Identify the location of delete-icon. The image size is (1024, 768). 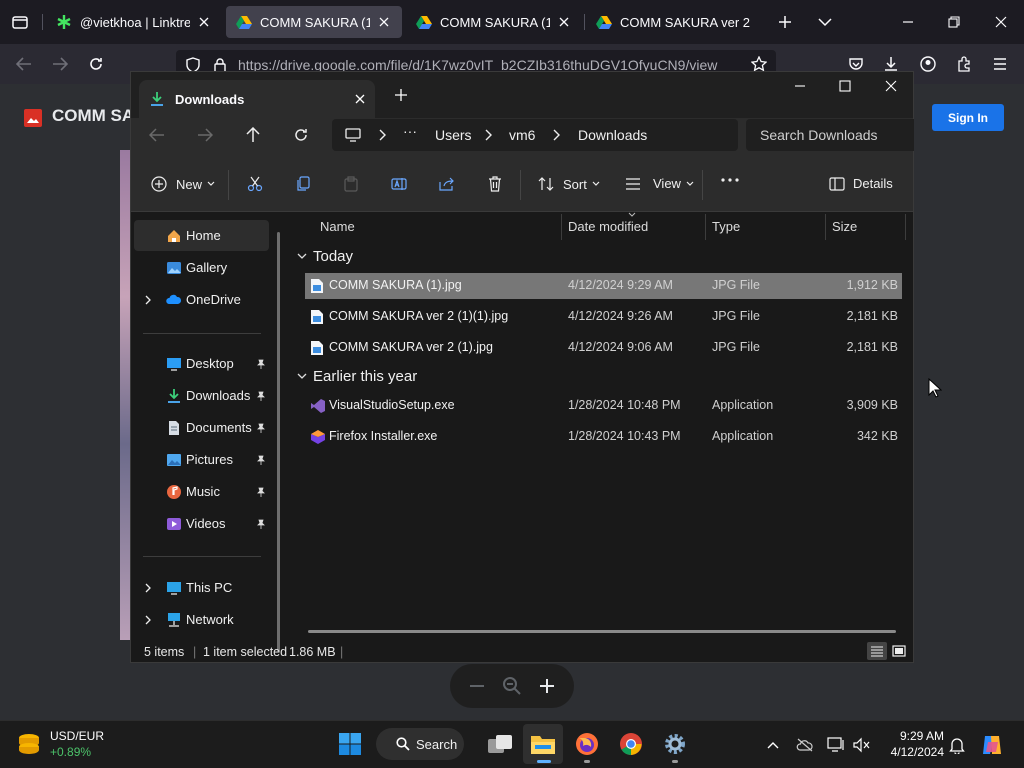
(495, 184).